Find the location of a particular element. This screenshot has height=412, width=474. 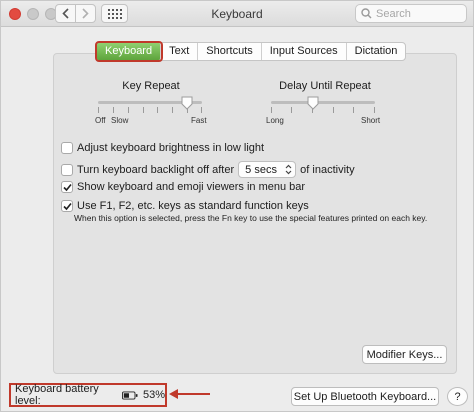

tab-keyboard: Keyboard is located at coordinates (129, 51).